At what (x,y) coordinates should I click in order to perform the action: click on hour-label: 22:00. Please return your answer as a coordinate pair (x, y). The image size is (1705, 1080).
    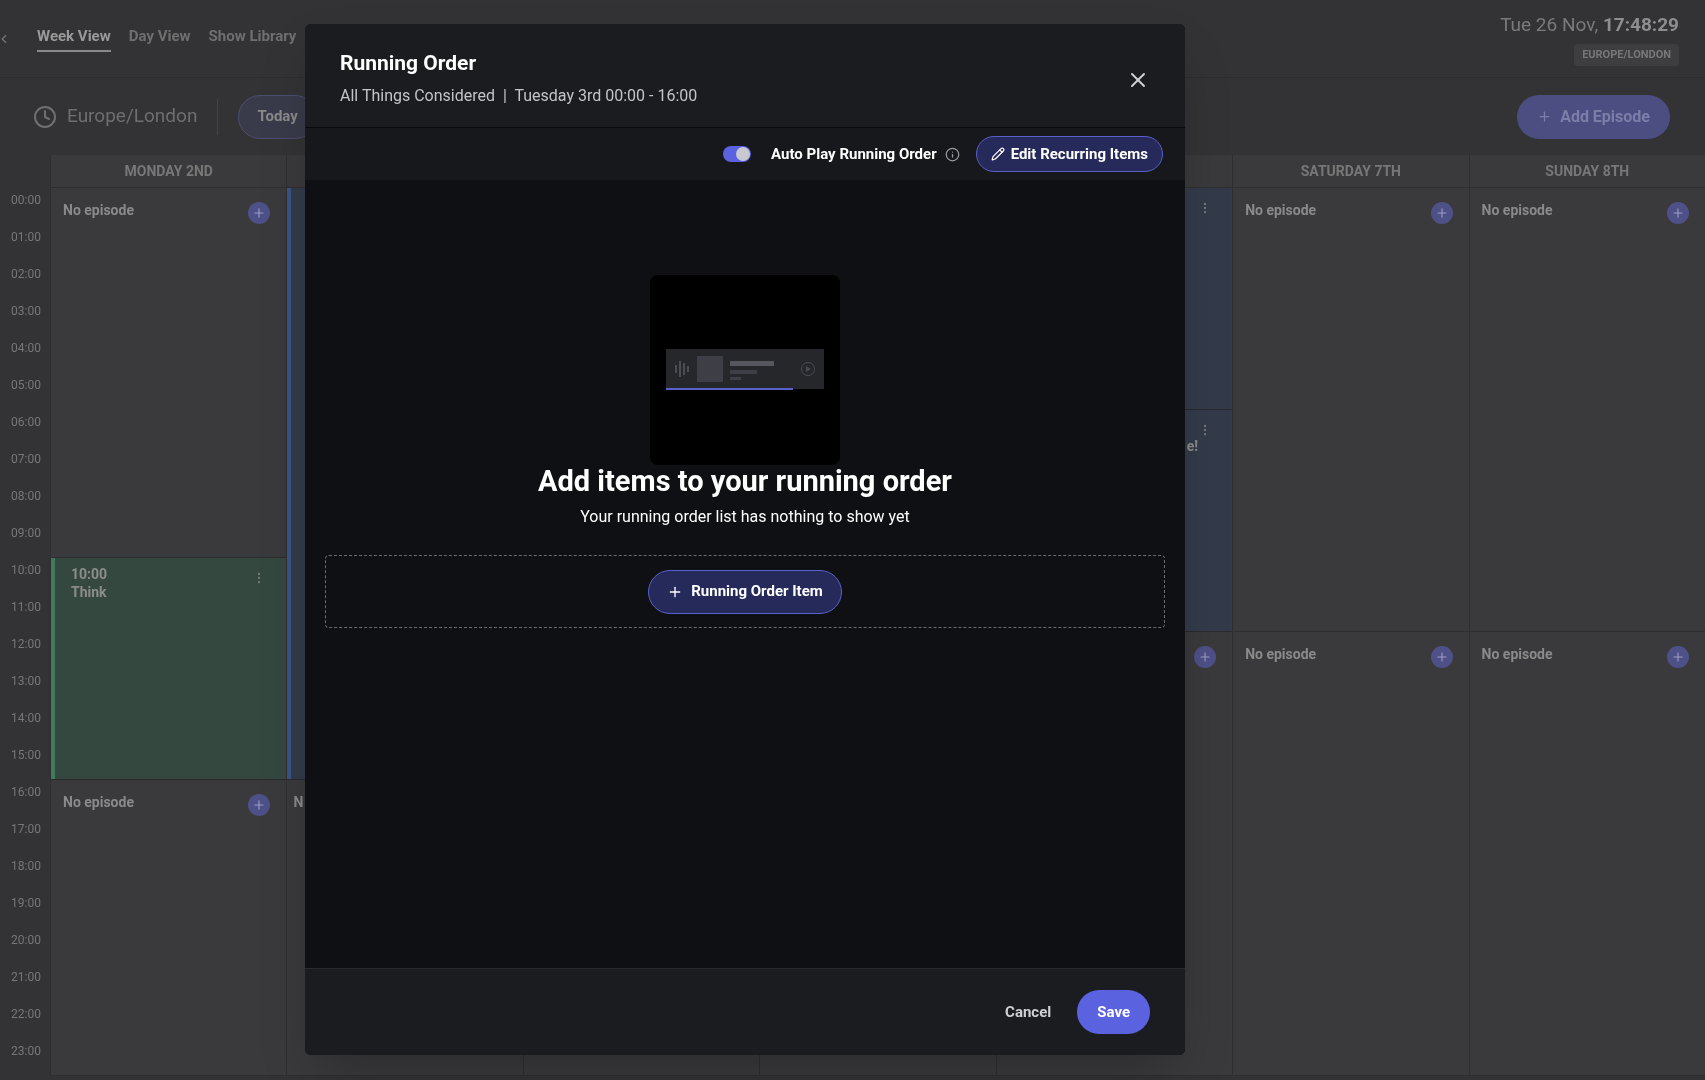
    Looking at the image, I should click on (25, 1014).